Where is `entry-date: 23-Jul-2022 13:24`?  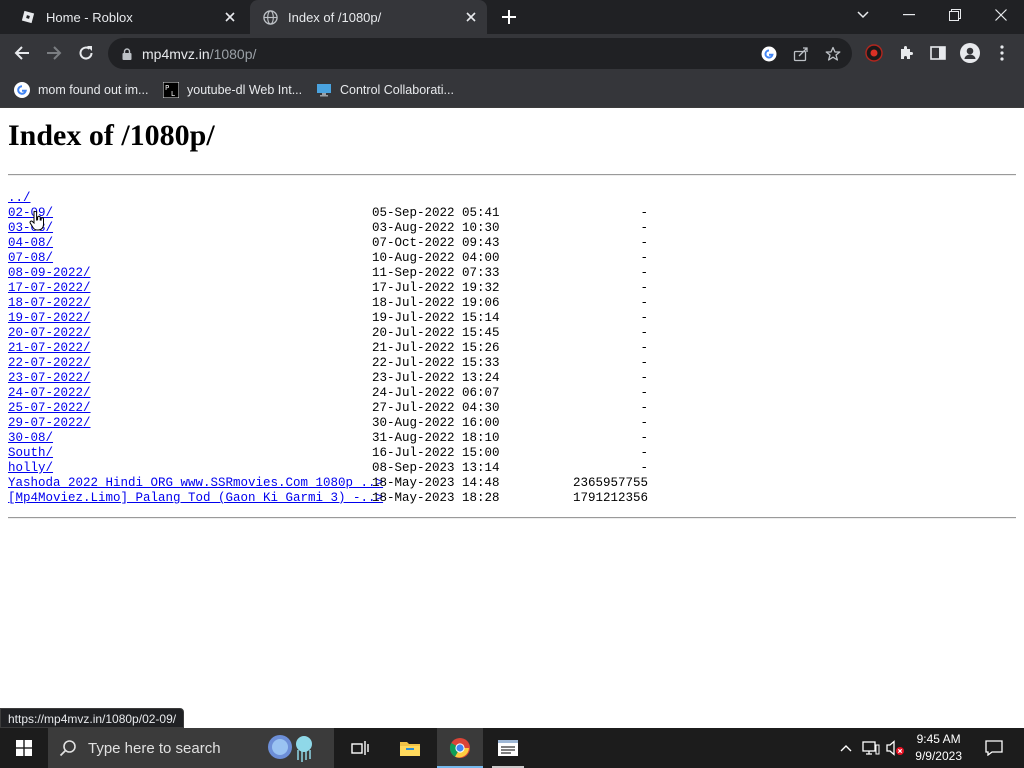
entry-date: 23-Jul-2022 13:24 is located at coordinates (436, 378).